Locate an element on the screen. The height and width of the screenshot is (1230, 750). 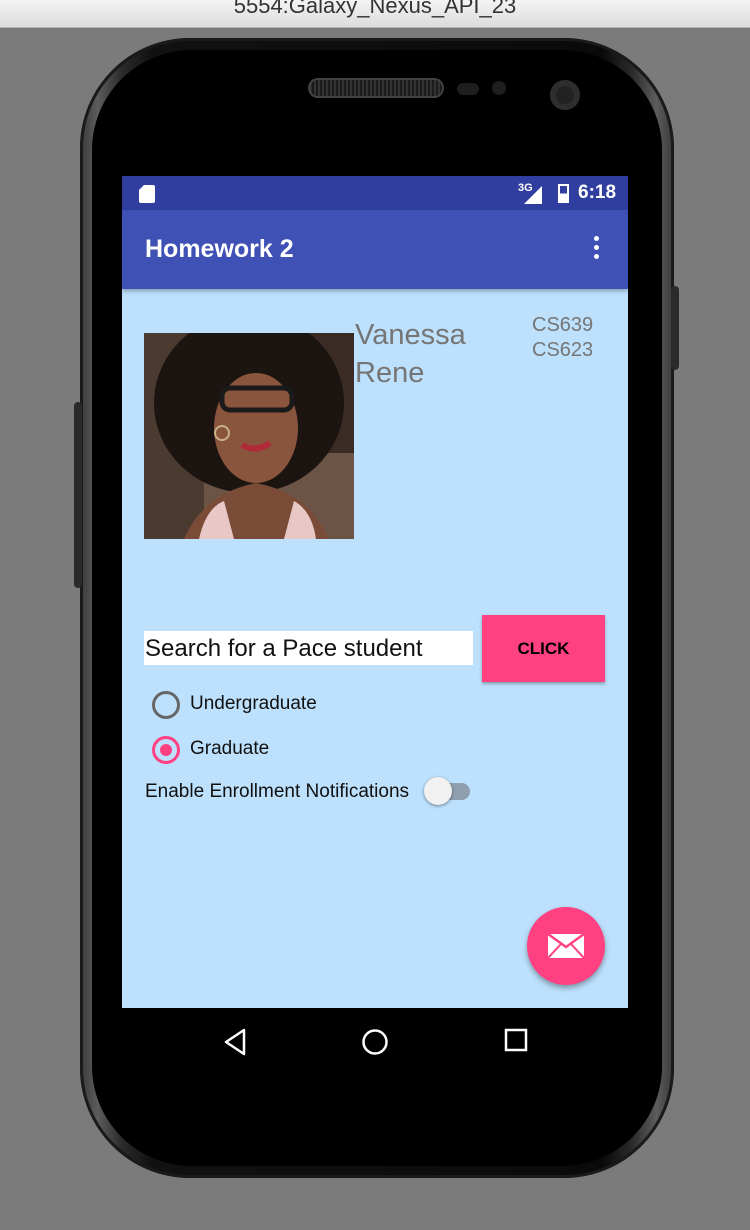
home-icon is located at coordinates (375, 1042).